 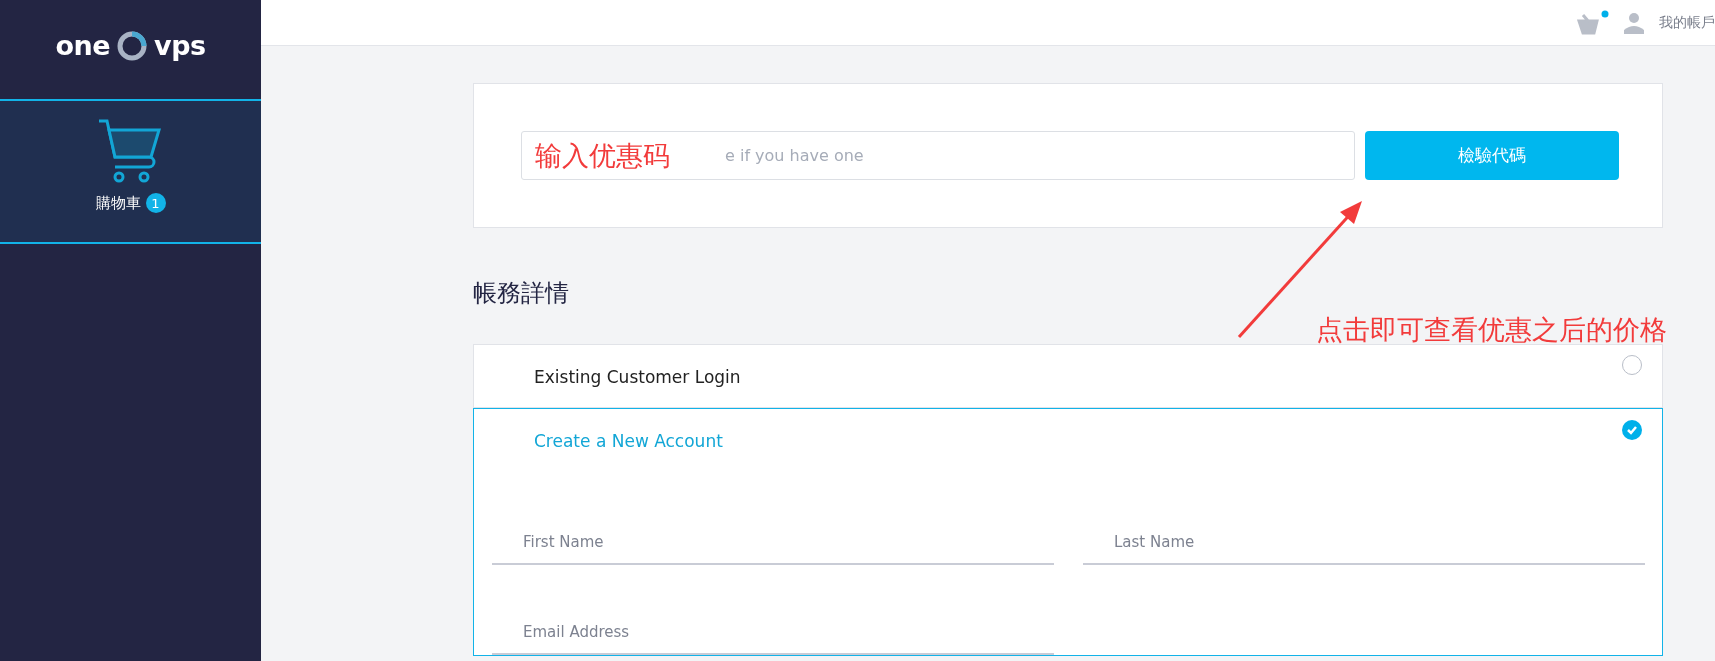 What do you see at coordinates (1364, 543) in the screenshot?
I see `text-field: Last Name` at bounding box center [1364, 543].